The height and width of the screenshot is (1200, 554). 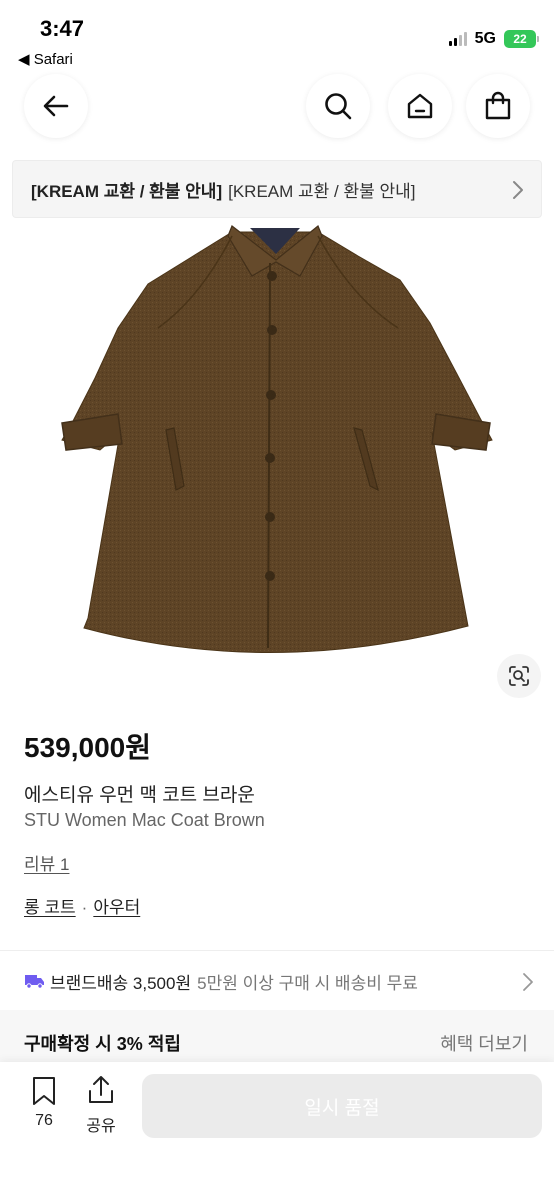 I want to click on category-breadcrumb: 롱 코트 · 아우터, so click(x=82, y=905).